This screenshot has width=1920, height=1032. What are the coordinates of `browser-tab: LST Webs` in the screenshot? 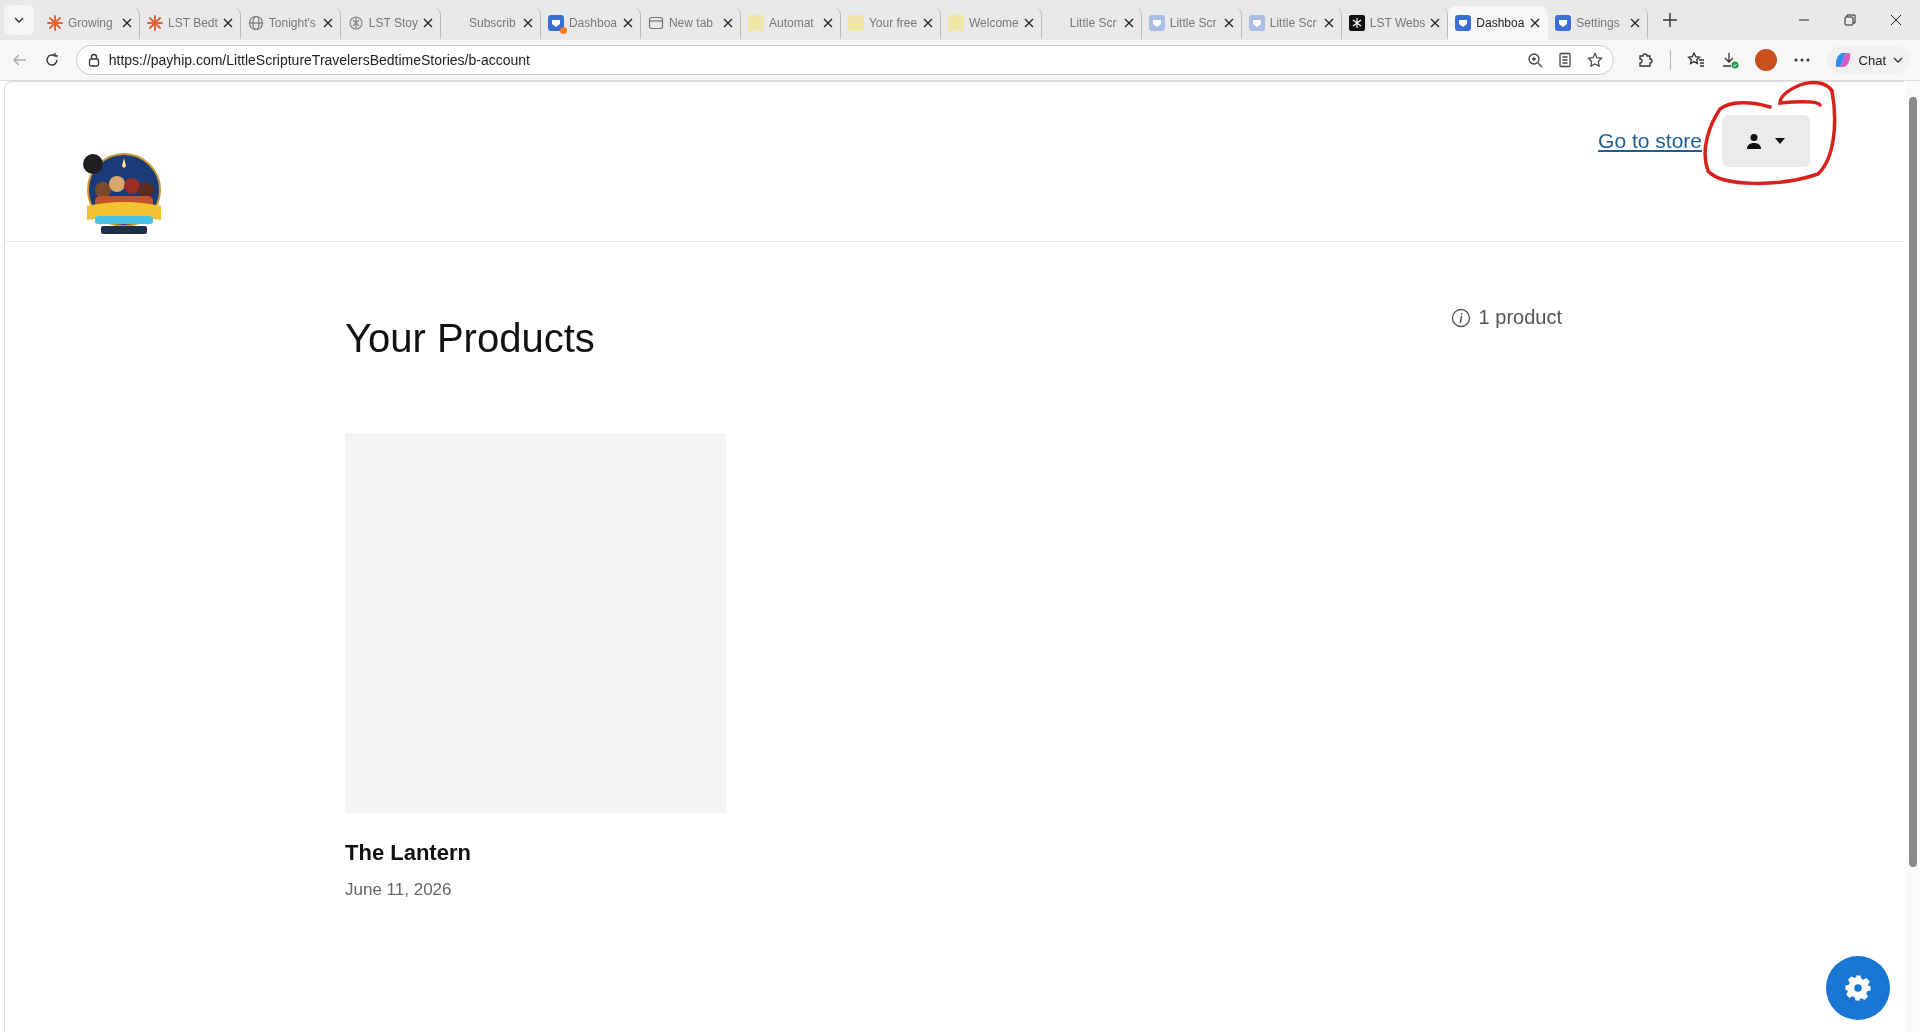 It's located at (1395, 23).